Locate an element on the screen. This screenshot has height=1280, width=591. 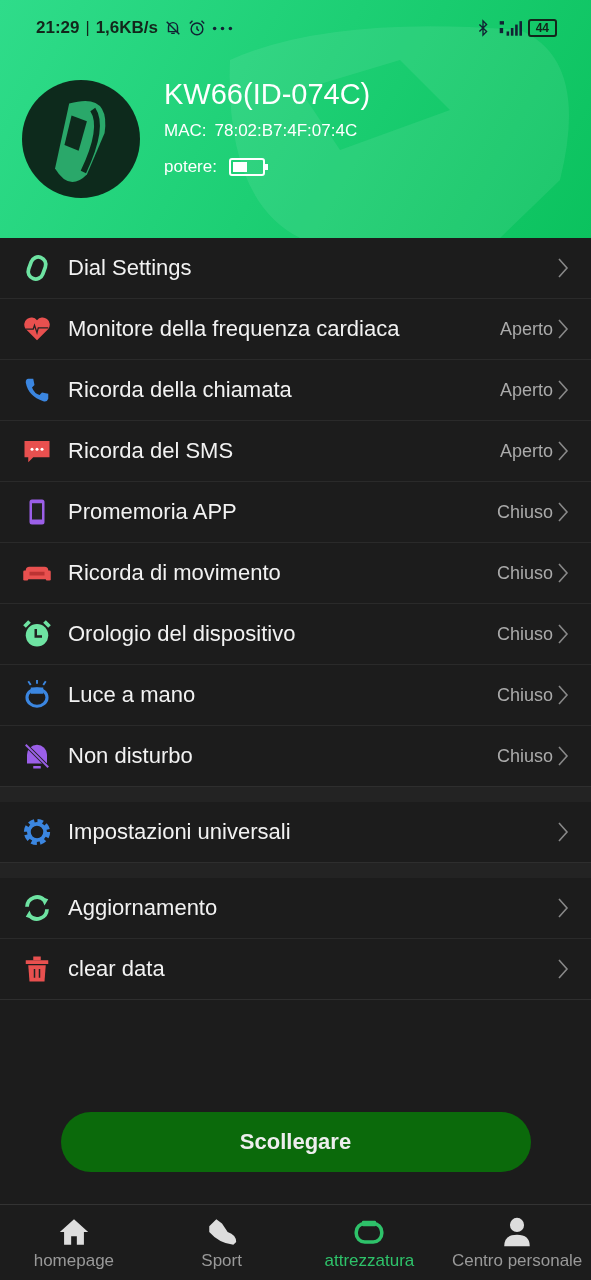
alarm-icon is located at coordinates (197, 28).